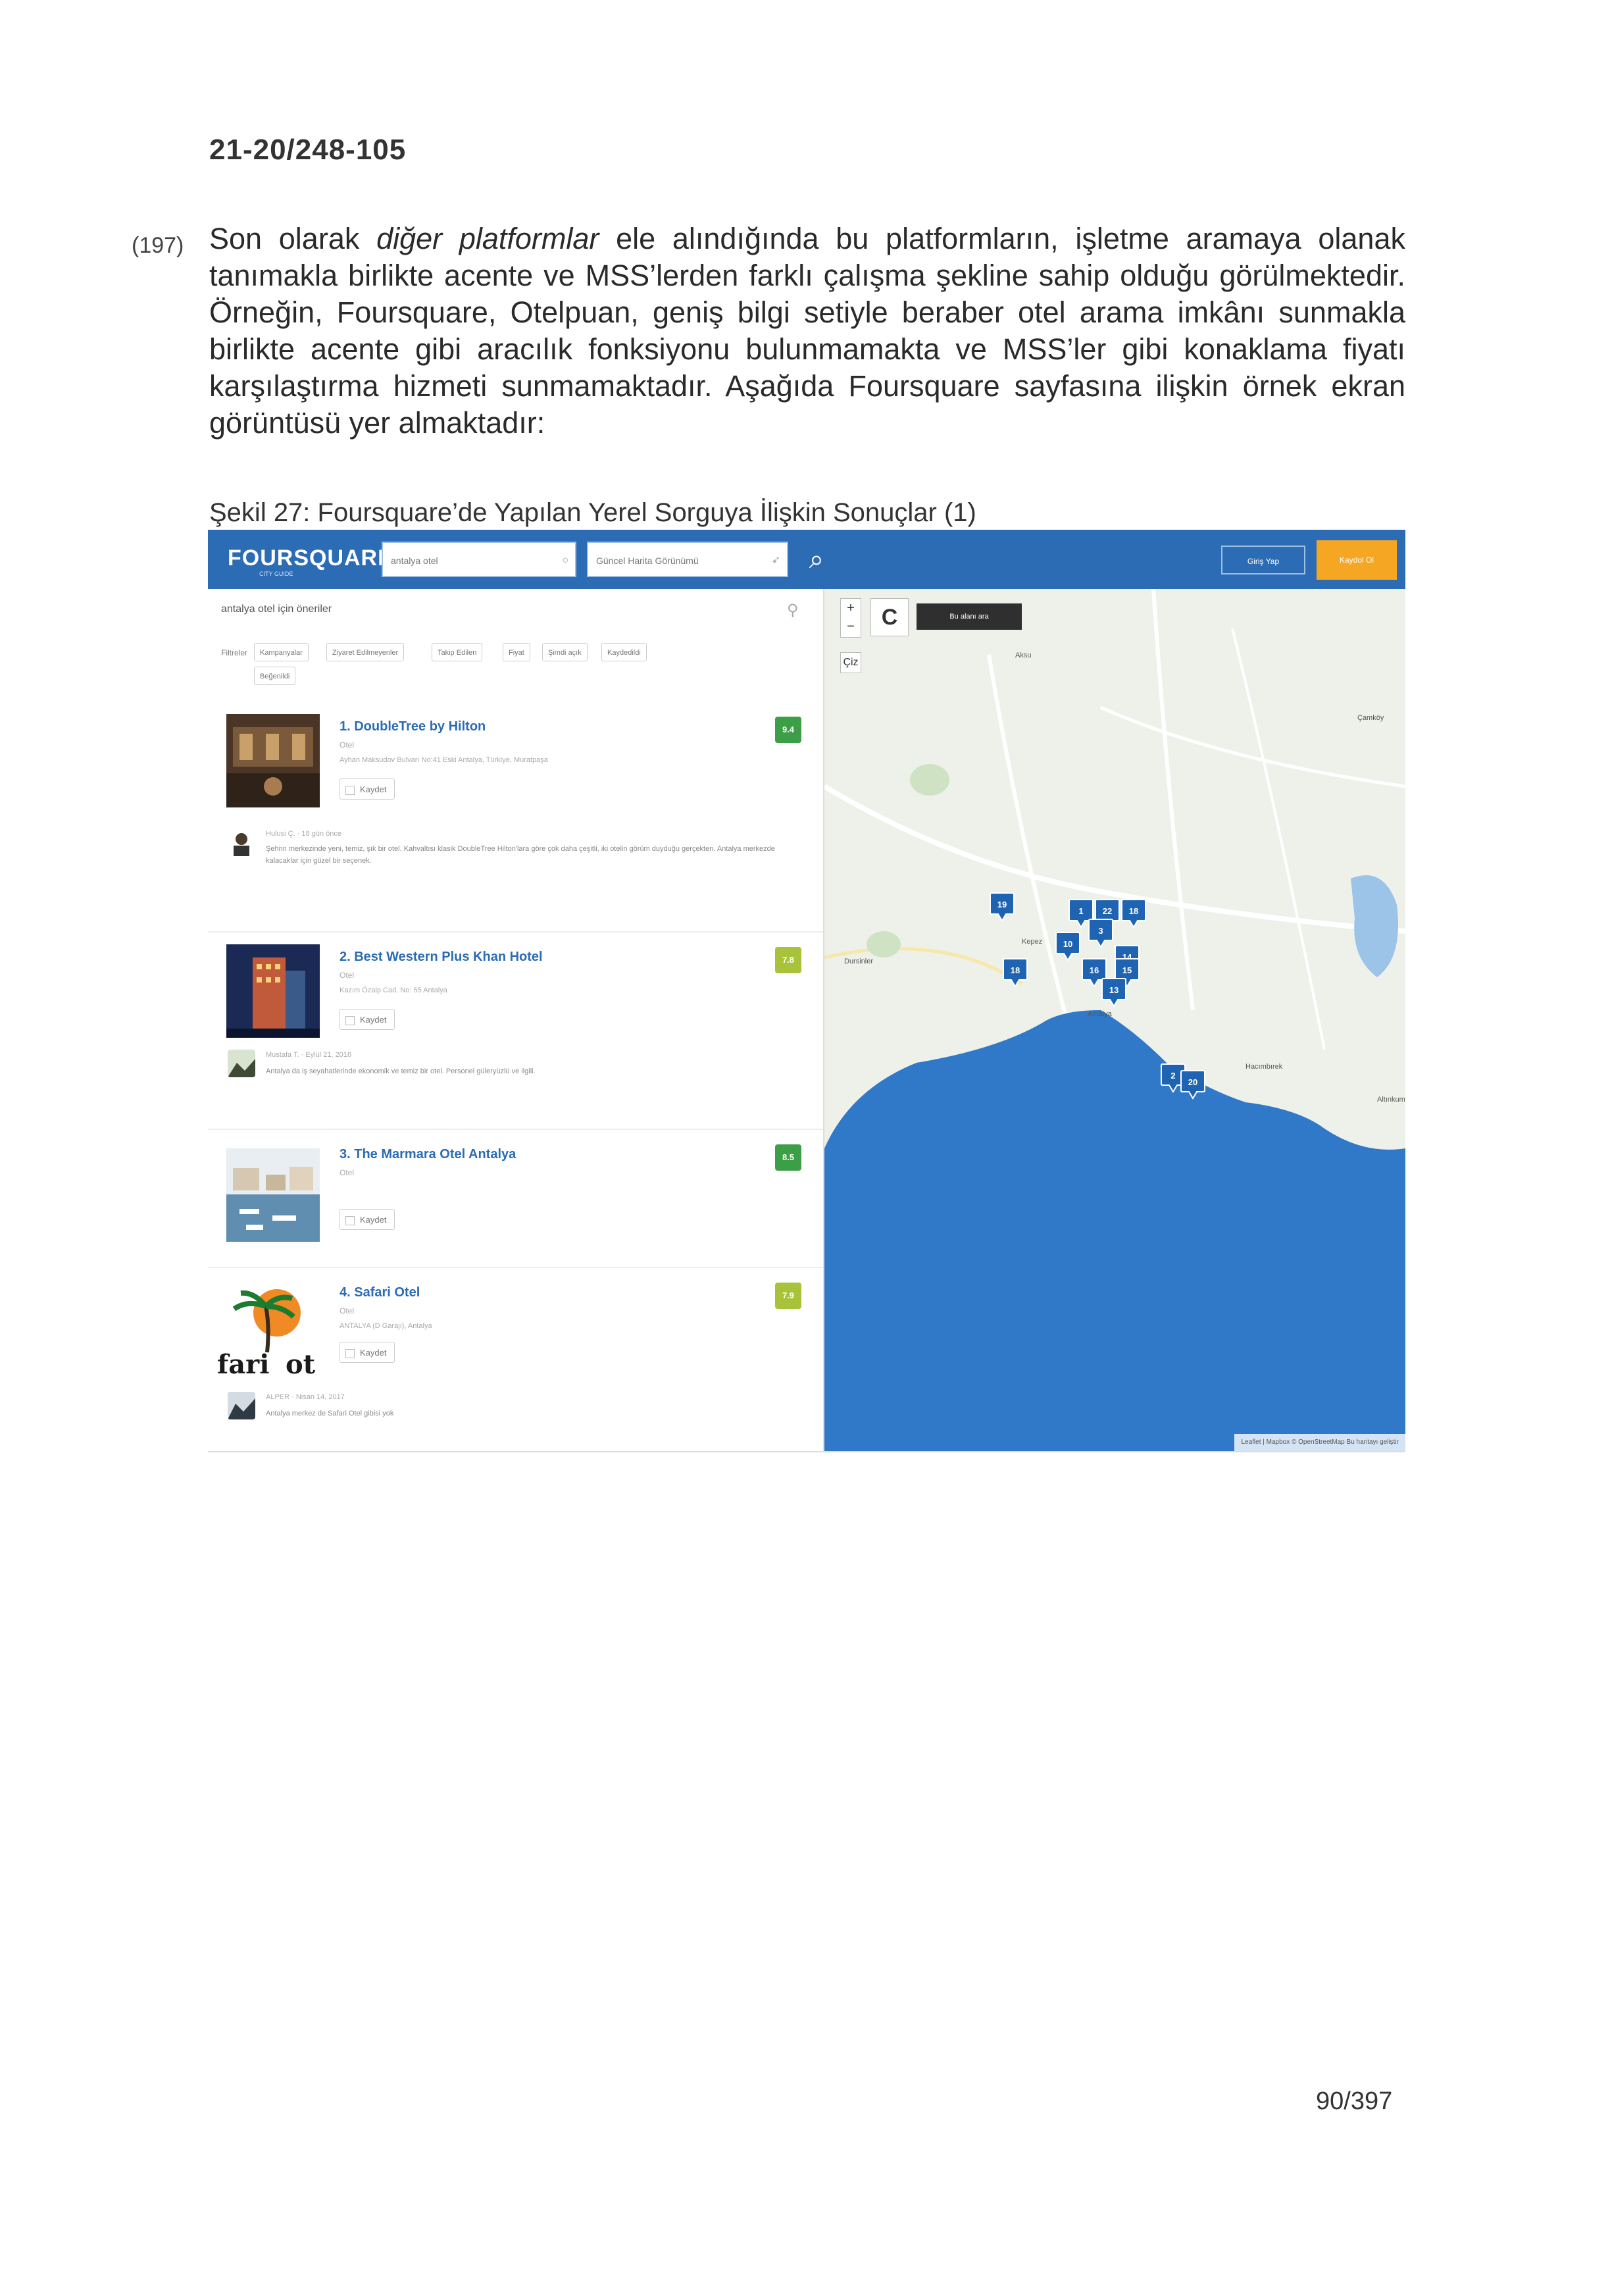  Describe the element at coordinates (1094, 970) in the screenshot. I see `svg-text: 16` at that location.